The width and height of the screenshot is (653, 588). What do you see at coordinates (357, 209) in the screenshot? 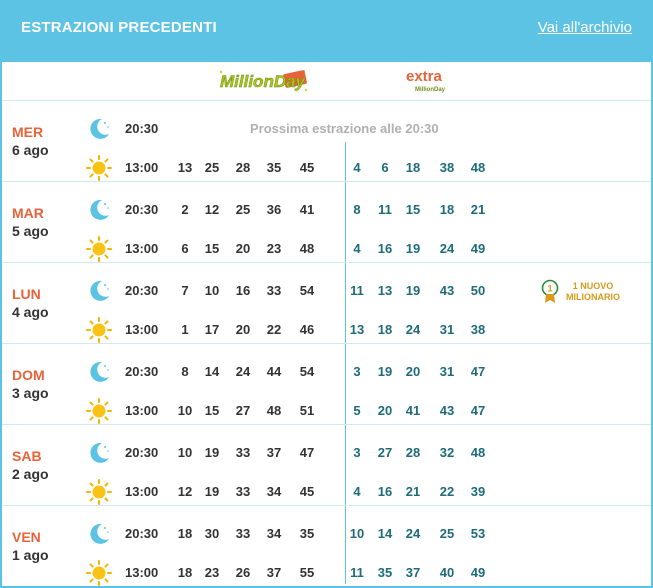
I see `extra-number: 8` at bounding box center [357, 209].